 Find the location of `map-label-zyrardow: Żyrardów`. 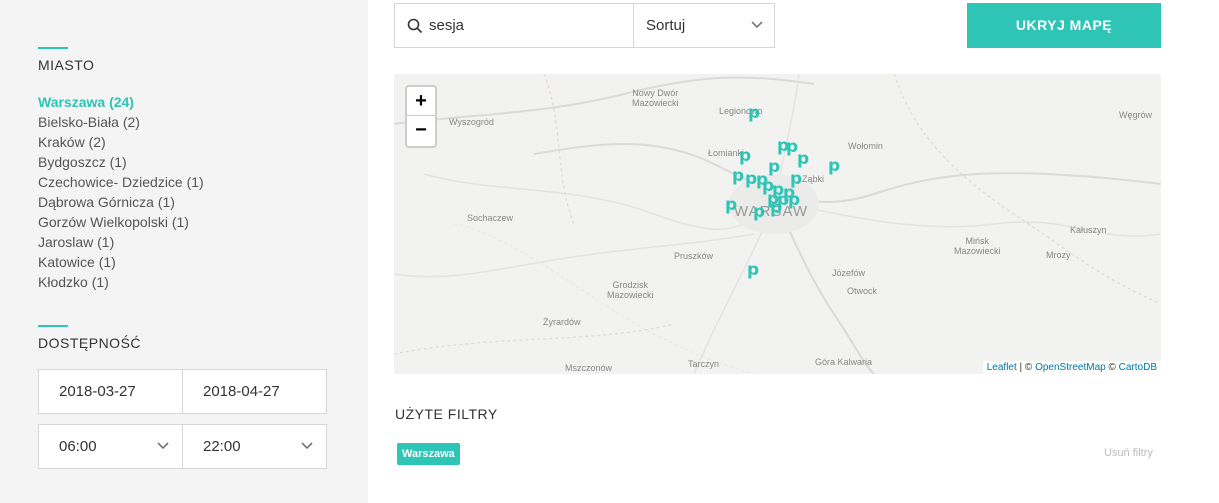

map-label-zyrardow: Żyrardów is located at coordinates (562, 322).